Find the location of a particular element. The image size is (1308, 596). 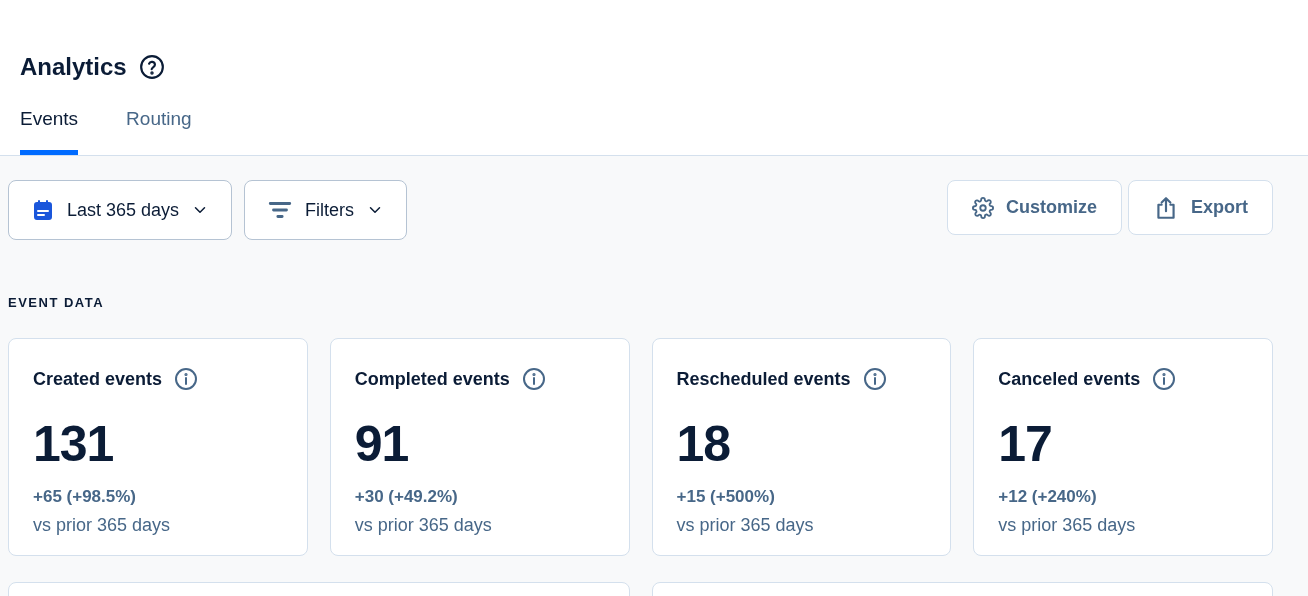

customize-button: Customize is located at coordinates (1034, 207).